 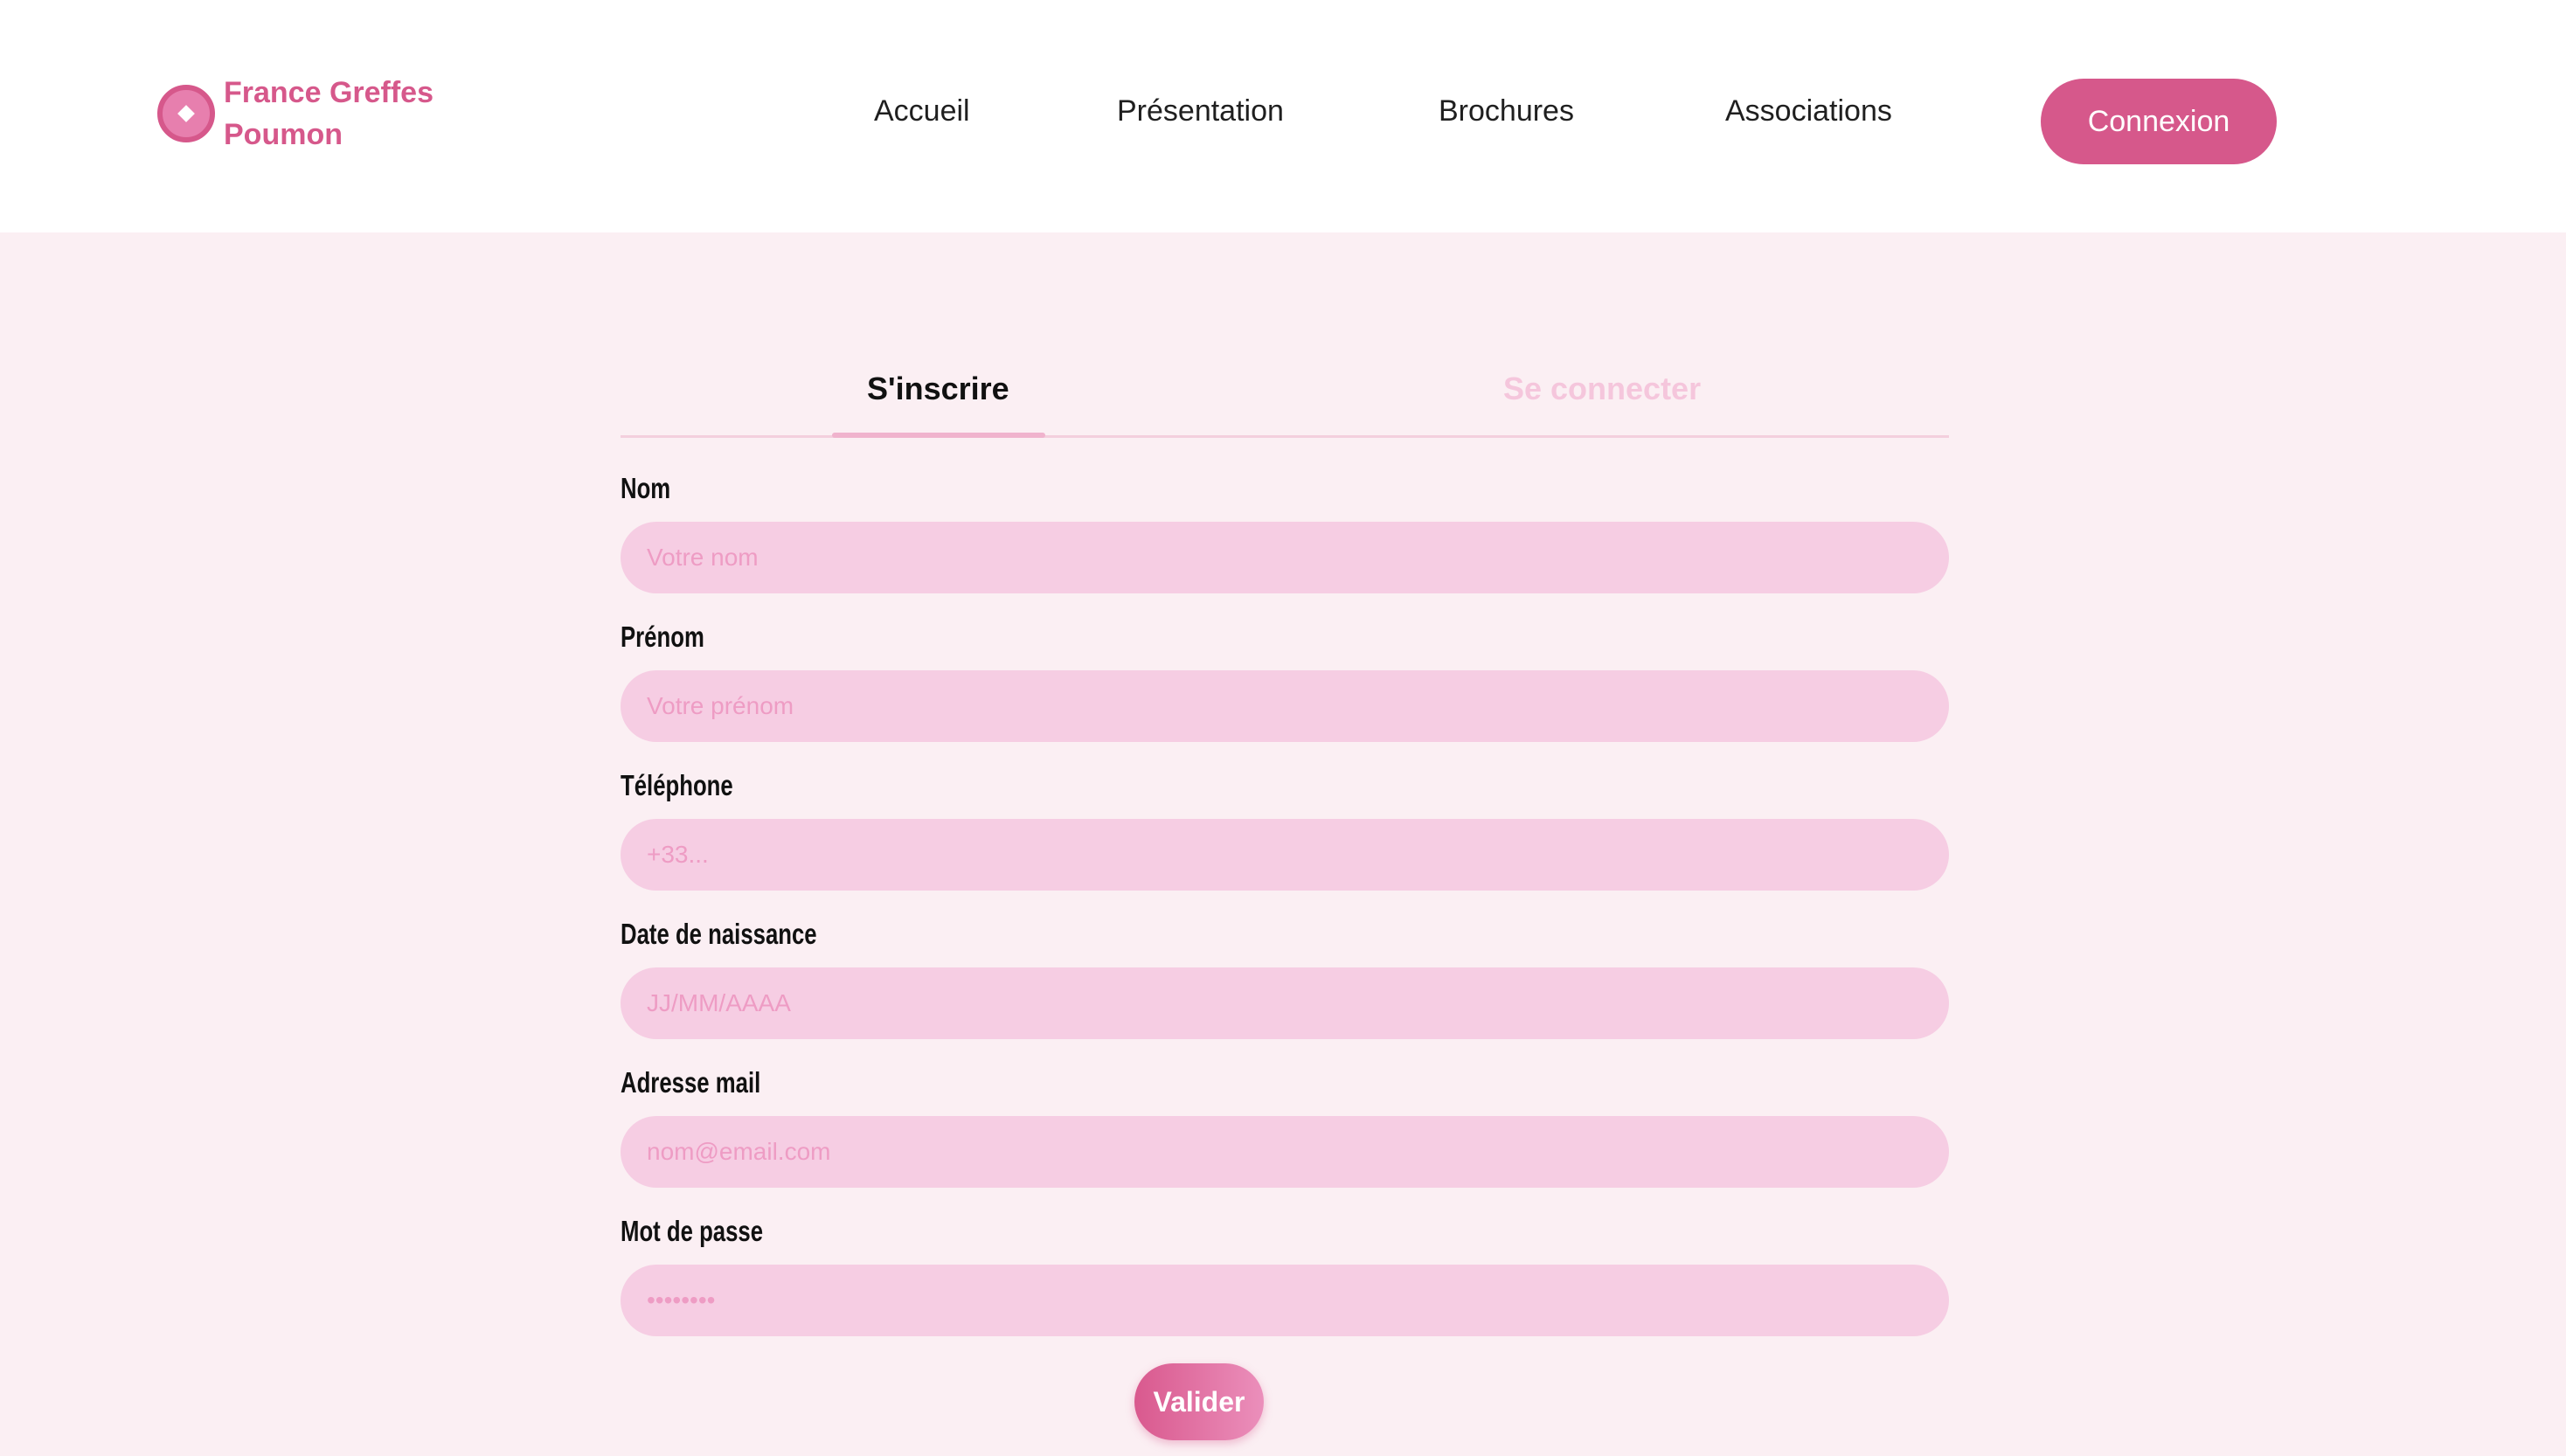 What do you see at coordinates (1285, 557) in the screenshot?
I see `nom-input` at bounding box center [1285, 557].